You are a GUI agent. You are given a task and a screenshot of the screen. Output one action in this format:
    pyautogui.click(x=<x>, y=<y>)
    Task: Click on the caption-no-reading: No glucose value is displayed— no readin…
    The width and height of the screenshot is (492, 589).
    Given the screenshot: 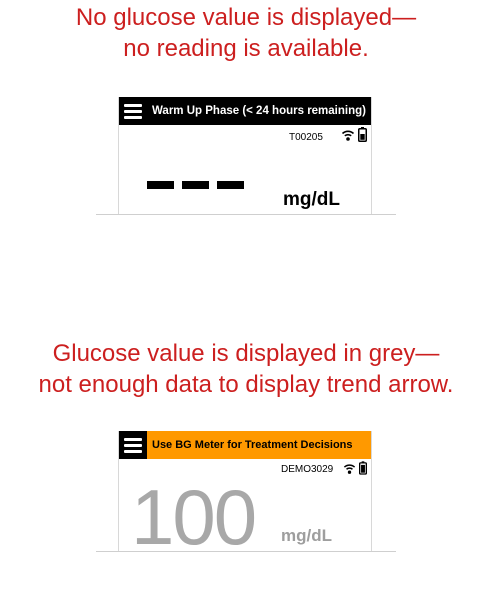 What is the action you would take?
    pyautogui.click(x=246, y=33)
    